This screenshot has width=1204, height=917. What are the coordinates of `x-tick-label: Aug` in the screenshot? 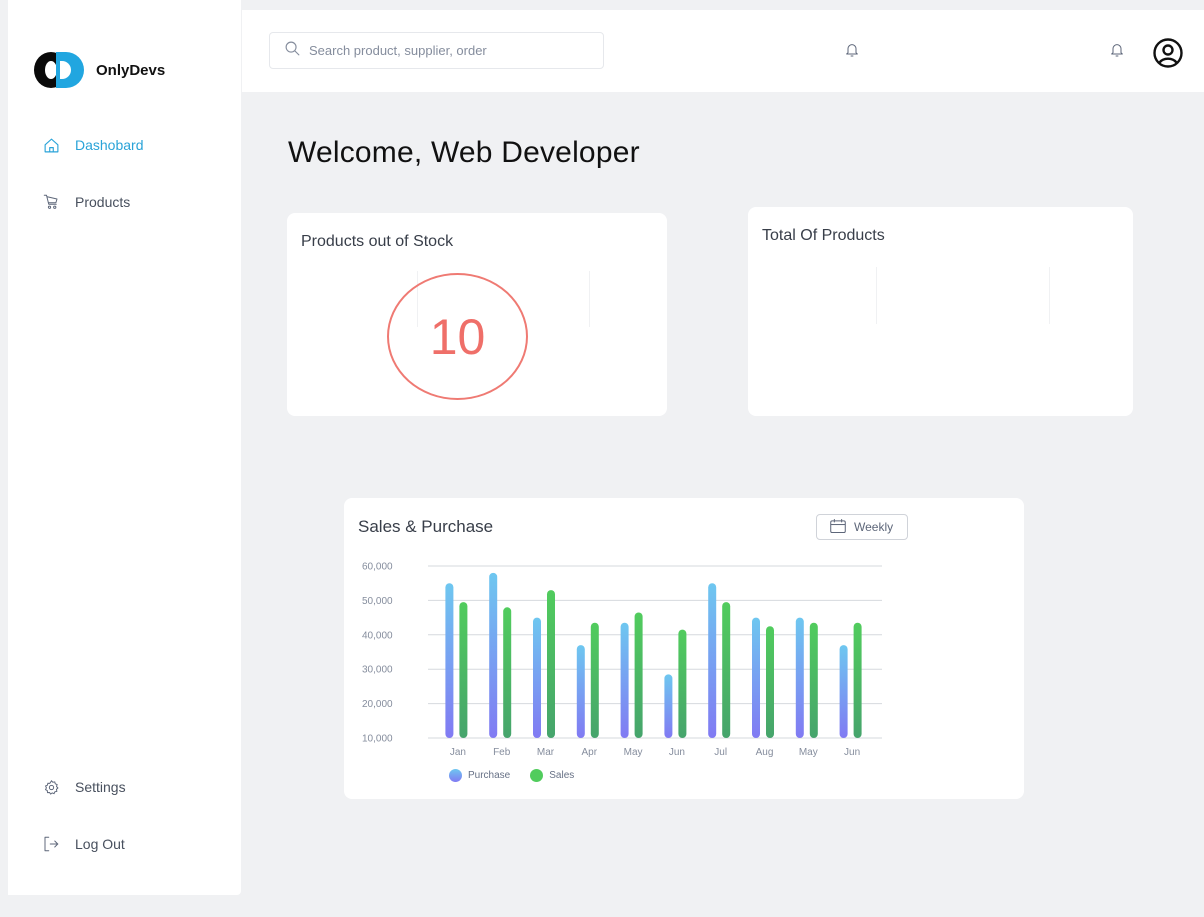 It's located at (765, 752).